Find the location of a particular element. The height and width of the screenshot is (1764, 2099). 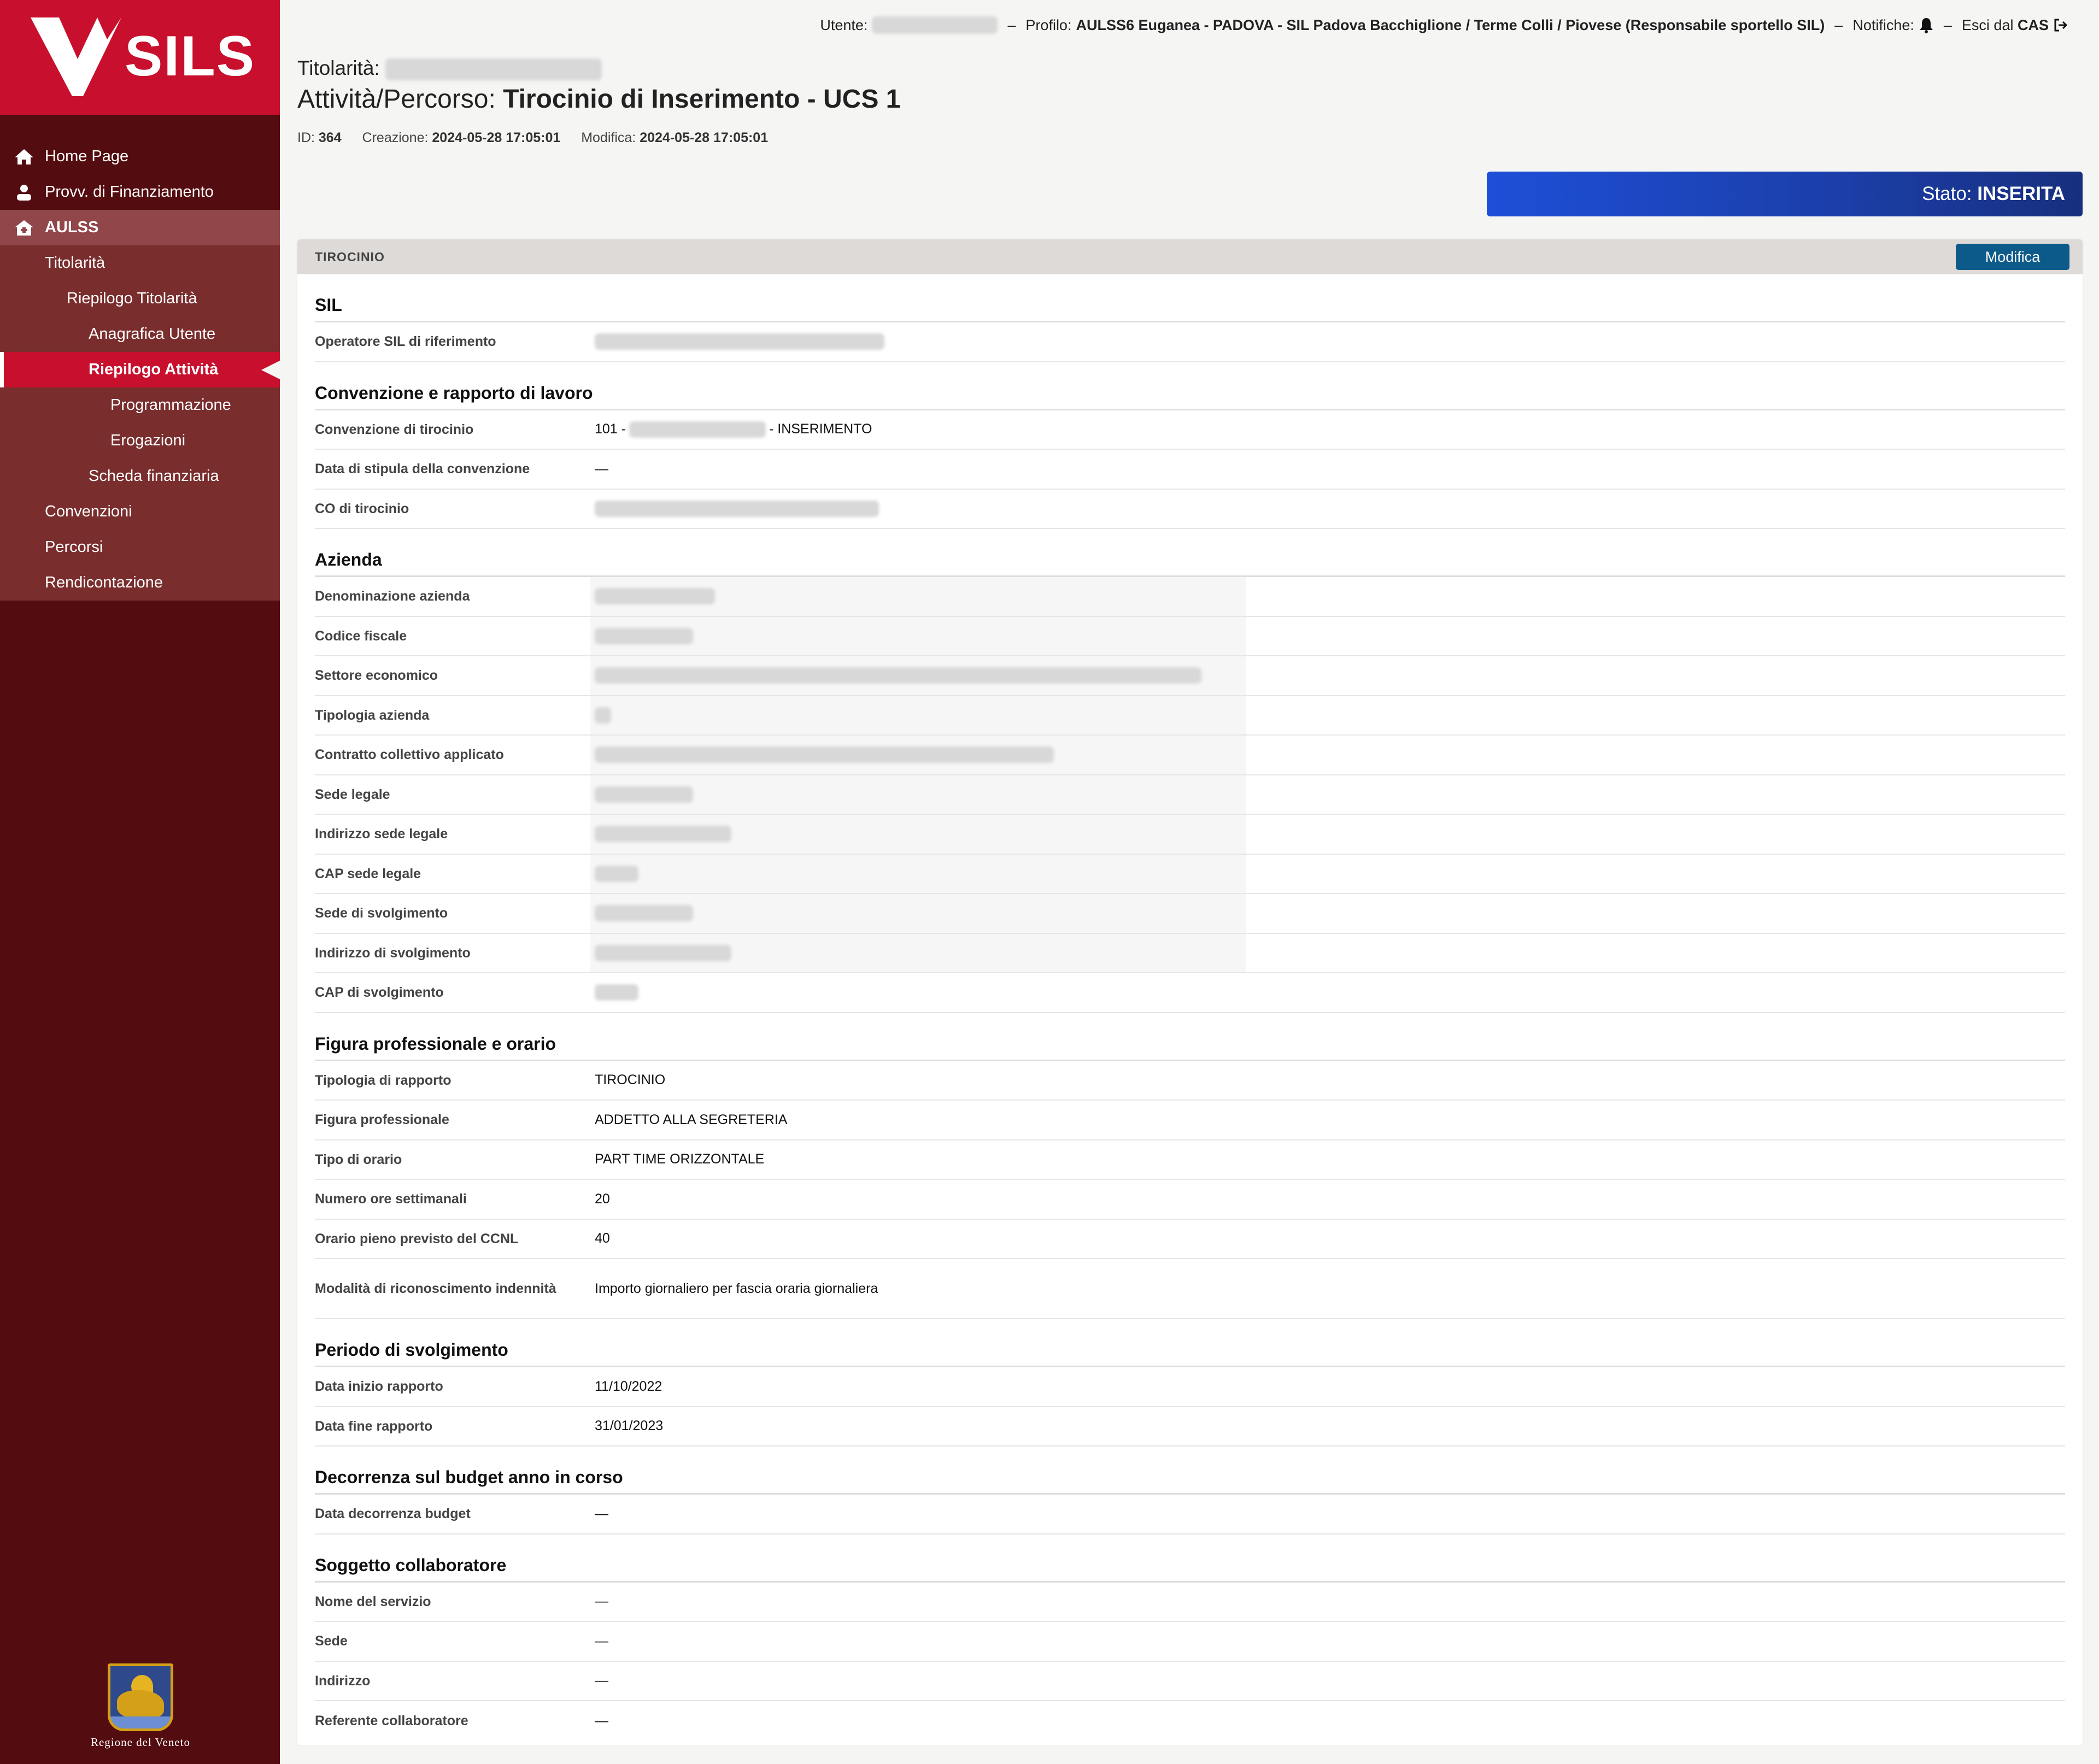

sidebar-item-label: Riepilogo Titolarità is located at coordinates (132, 298).